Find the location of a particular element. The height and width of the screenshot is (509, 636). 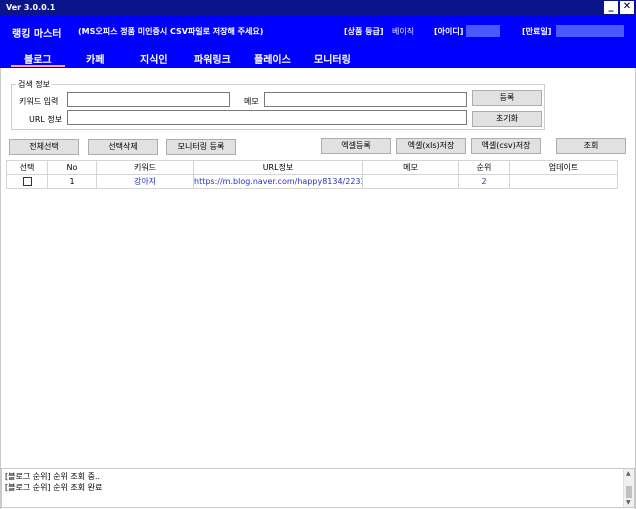

close-button: ✕ is located at coordinates (627, 7).